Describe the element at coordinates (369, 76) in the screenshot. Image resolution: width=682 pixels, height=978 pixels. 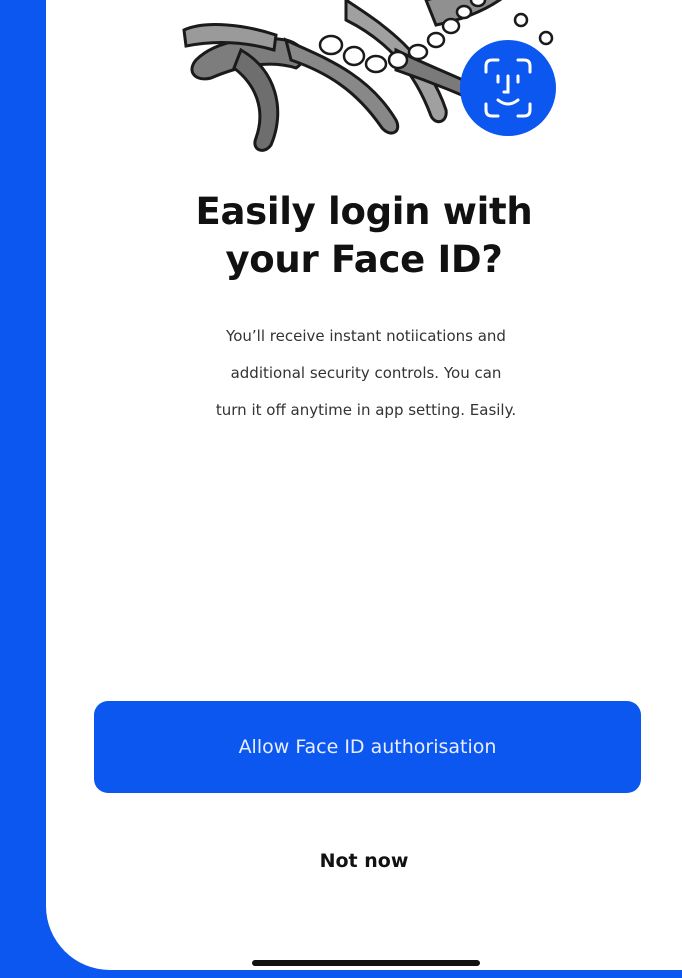
I see `octopus-illustration` at that location.